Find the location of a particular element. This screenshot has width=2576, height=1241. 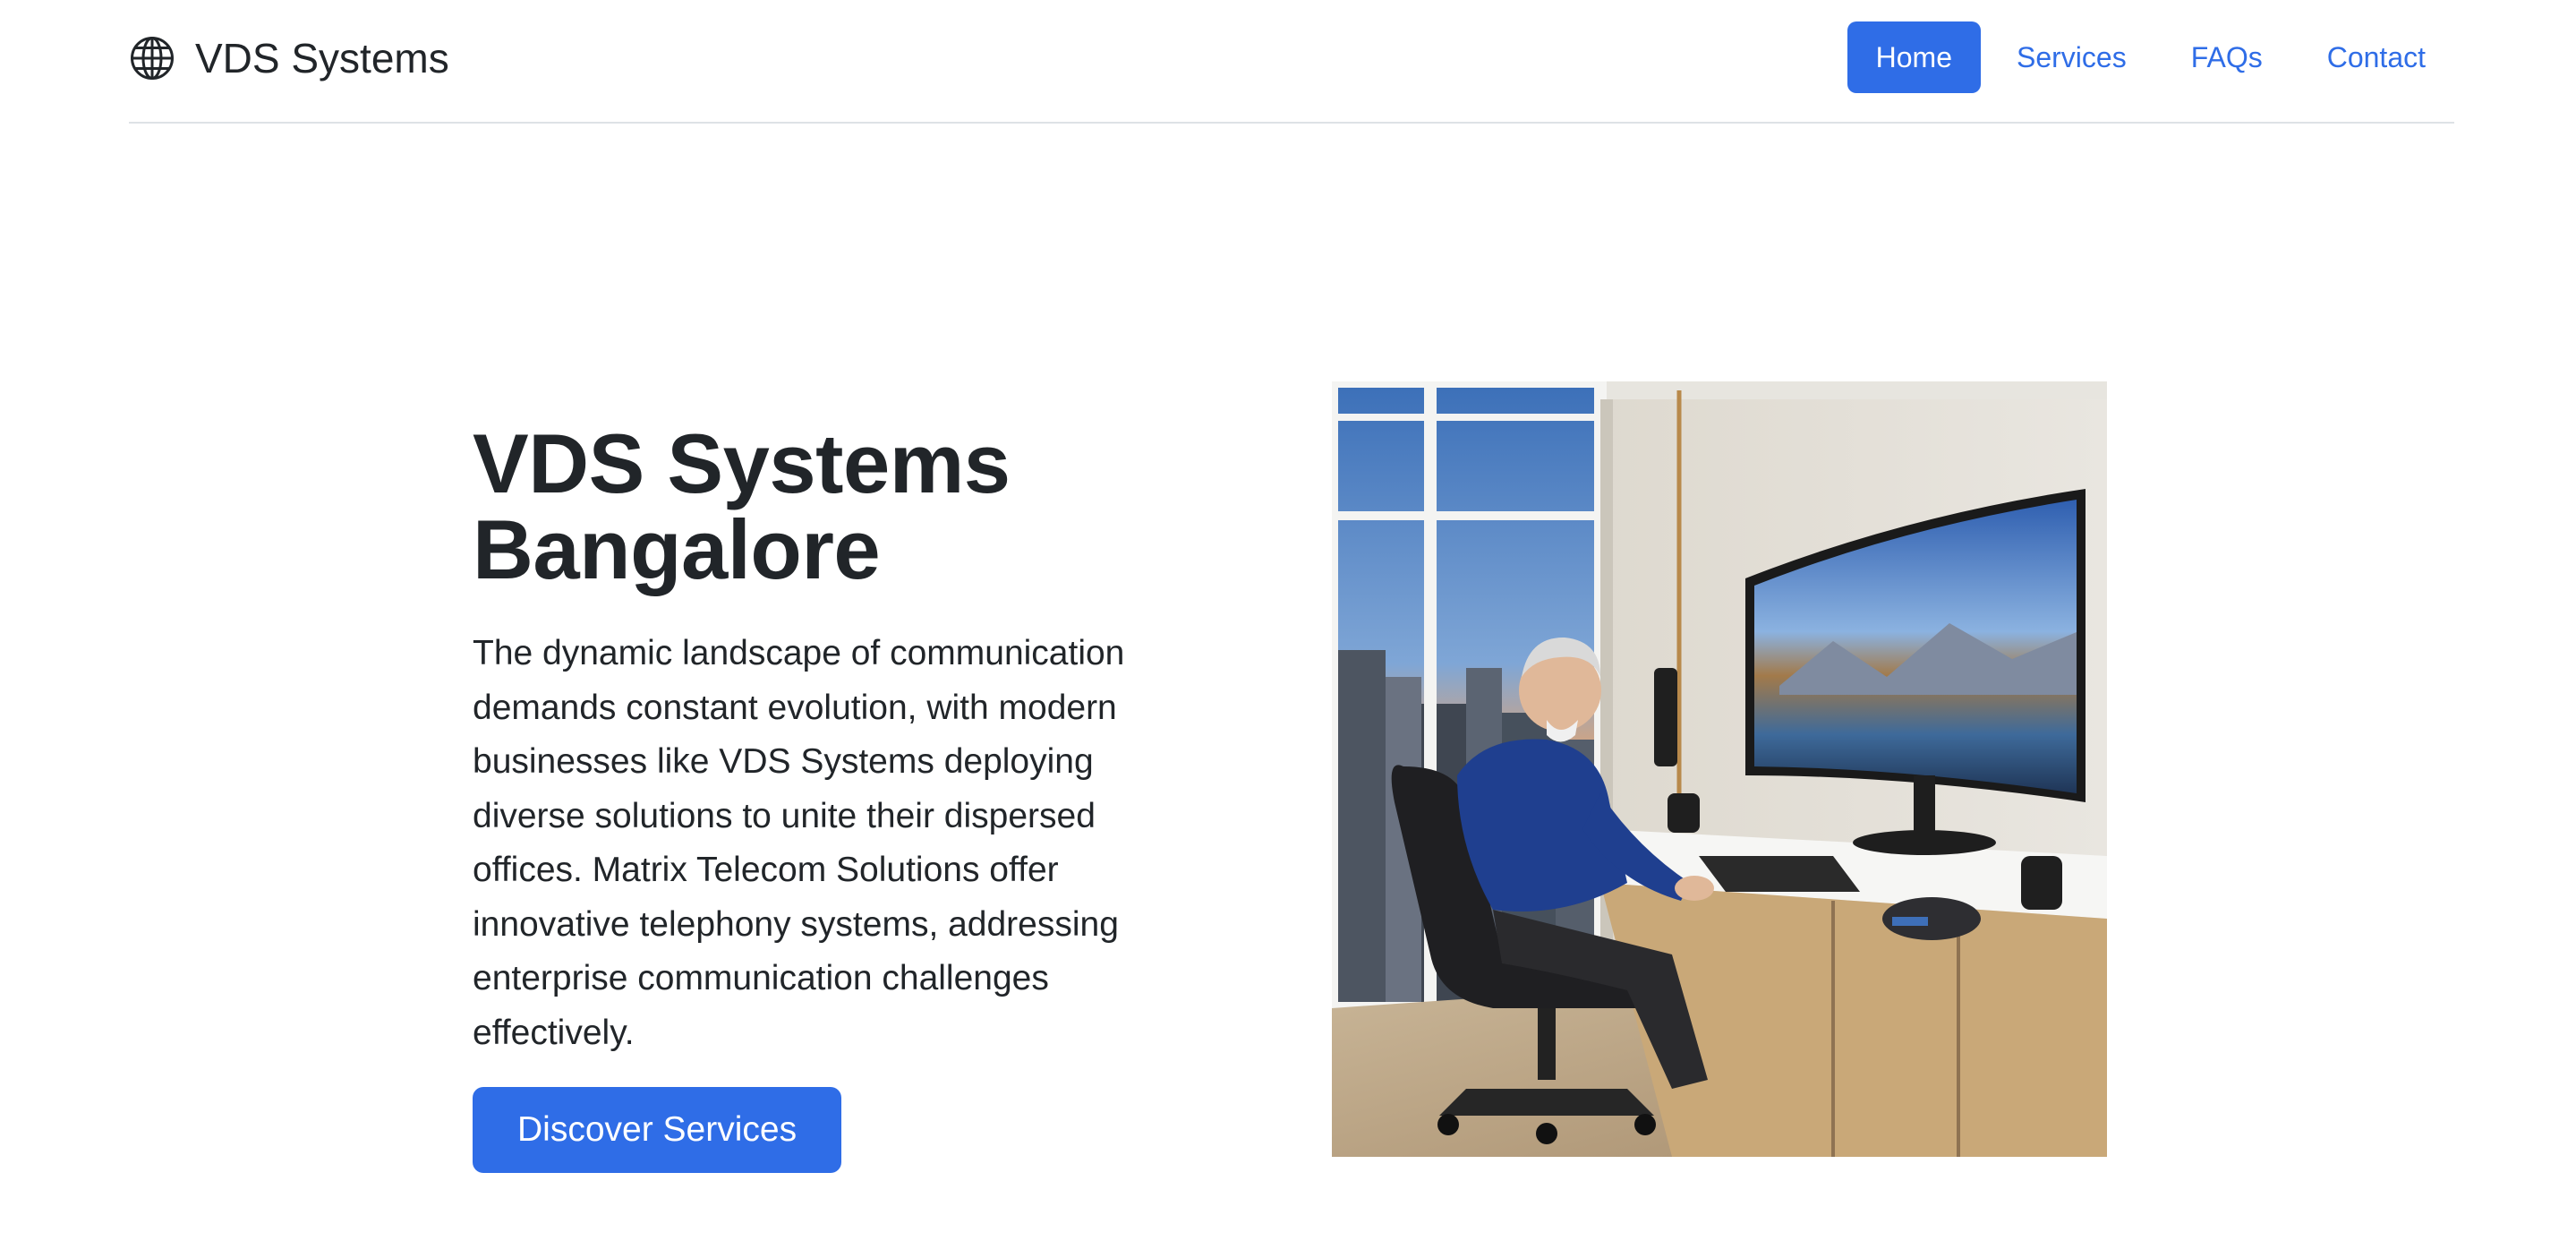

hero-title: VDS Systems Bangalore is located at coordinates (848, 507).